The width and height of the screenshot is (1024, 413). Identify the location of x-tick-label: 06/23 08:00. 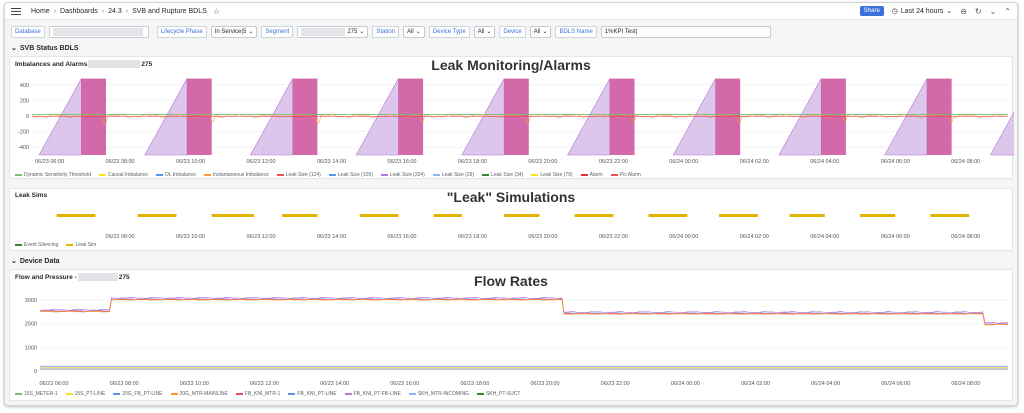
(124, 384).